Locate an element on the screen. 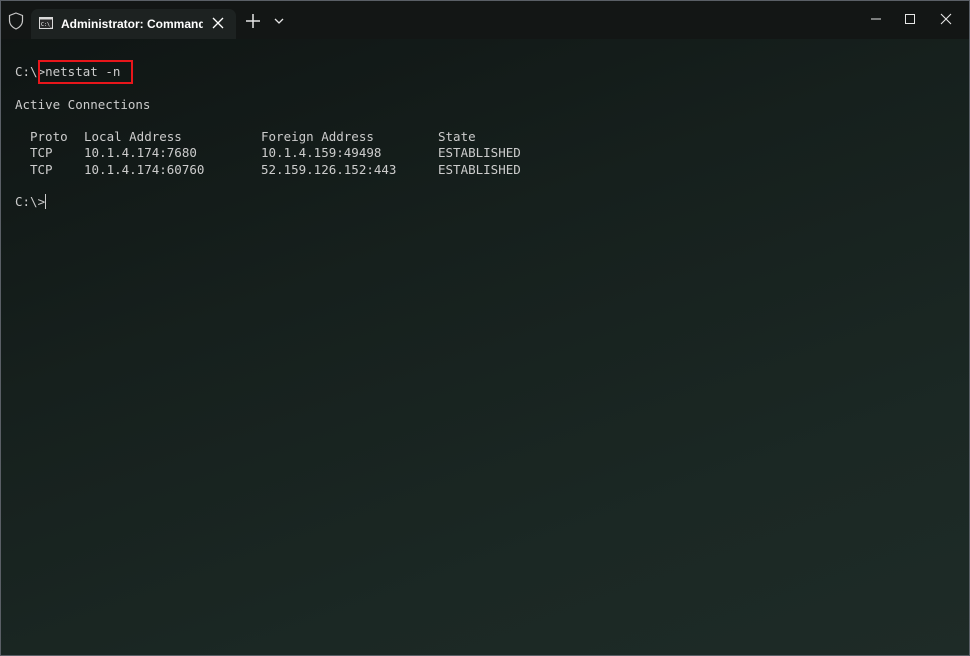 The height and width of the screenshot is (656, 970). tab-title: Administrator: Command Prompt is located at coordinates (132, 24).